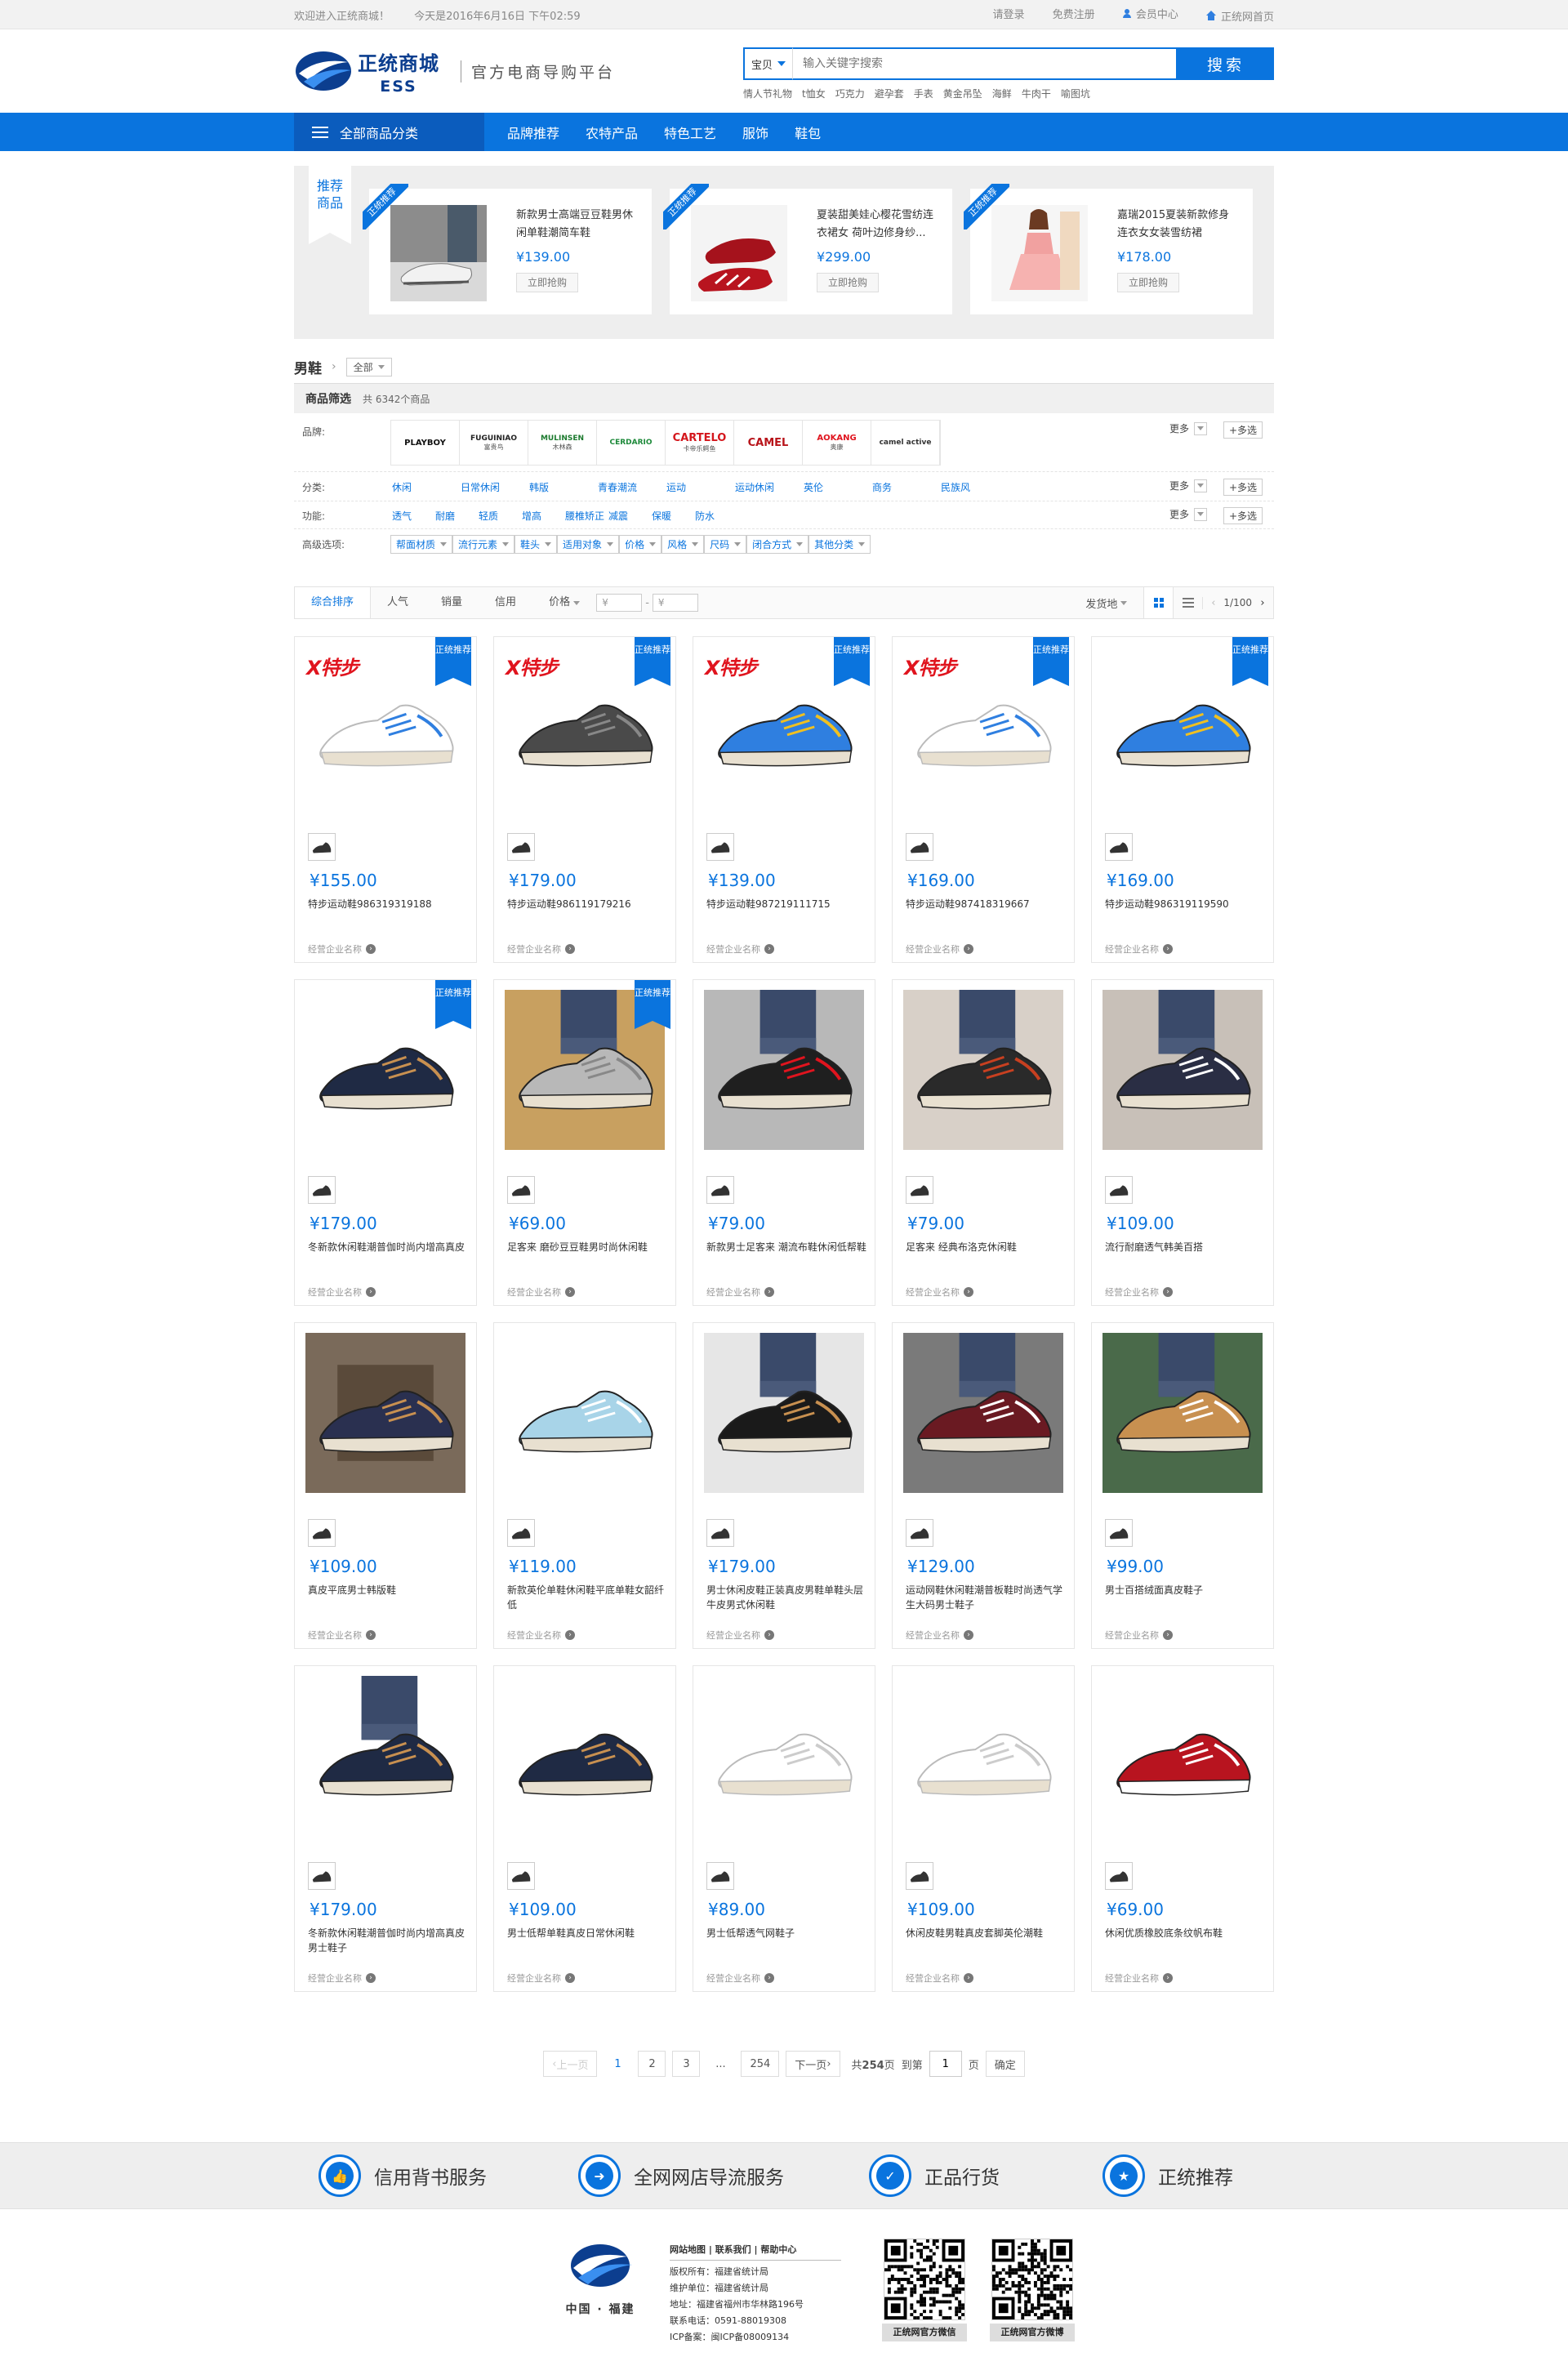 The image size is (1568, 2357). What do you see at coordinates (983, 1485) in the screenshot?
I see `product-card: ¥129.00 运动网鞋休闲鞋潮普板鞋时尚透气学生大码男士鞋子 经营企业名称 ›` at bounding box center [983, 1485].